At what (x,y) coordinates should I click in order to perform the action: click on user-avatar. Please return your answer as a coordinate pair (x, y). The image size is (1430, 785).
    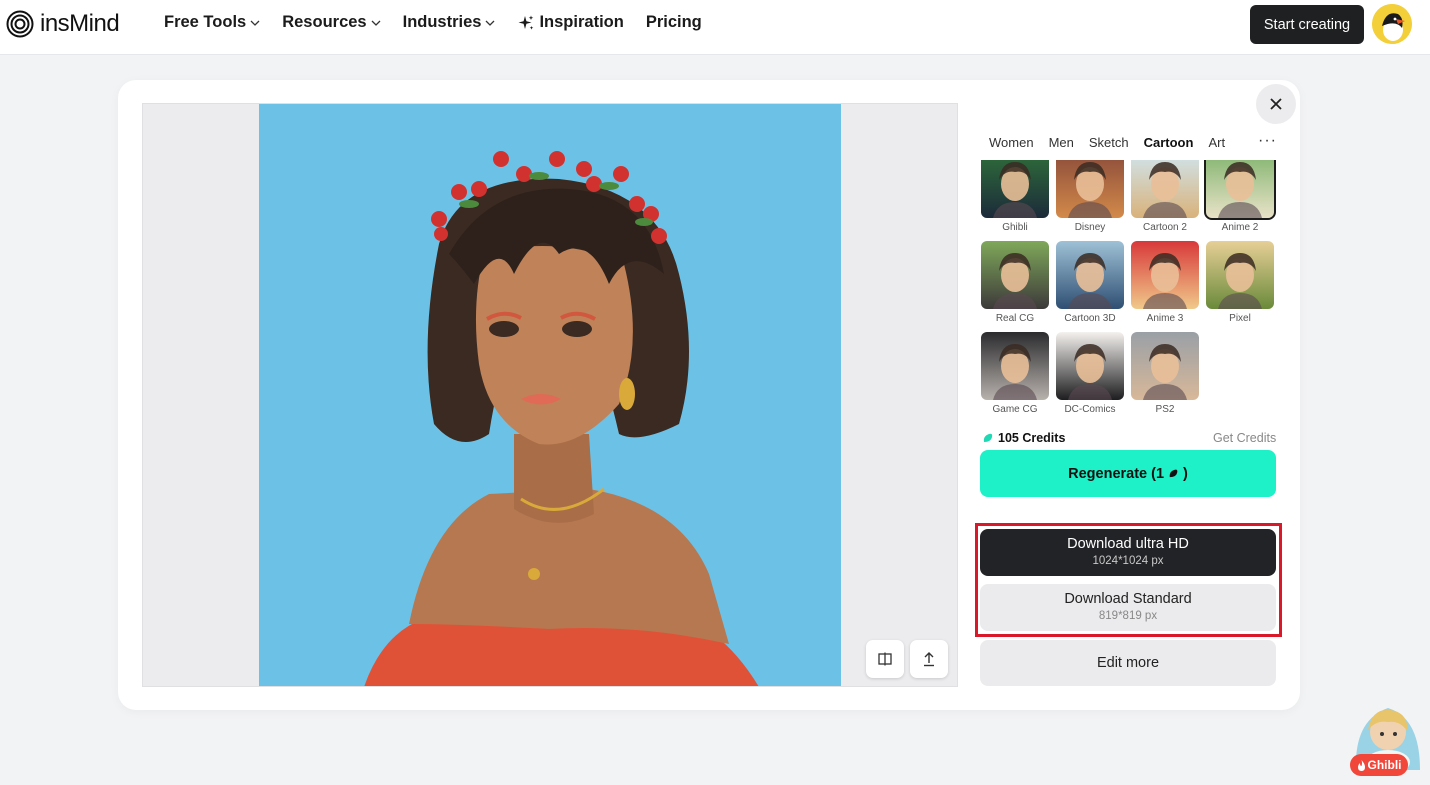
    Looking at the image, I should click on (1392, 24).